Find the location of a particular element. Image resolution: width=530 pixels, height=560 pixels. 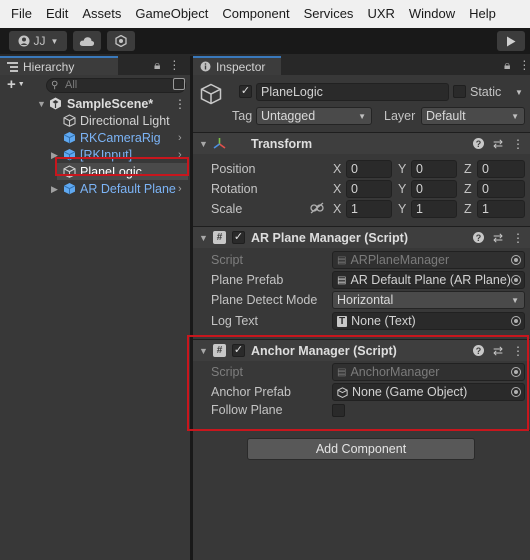

position-x-field: 0 is located at coordinates (369, 169).